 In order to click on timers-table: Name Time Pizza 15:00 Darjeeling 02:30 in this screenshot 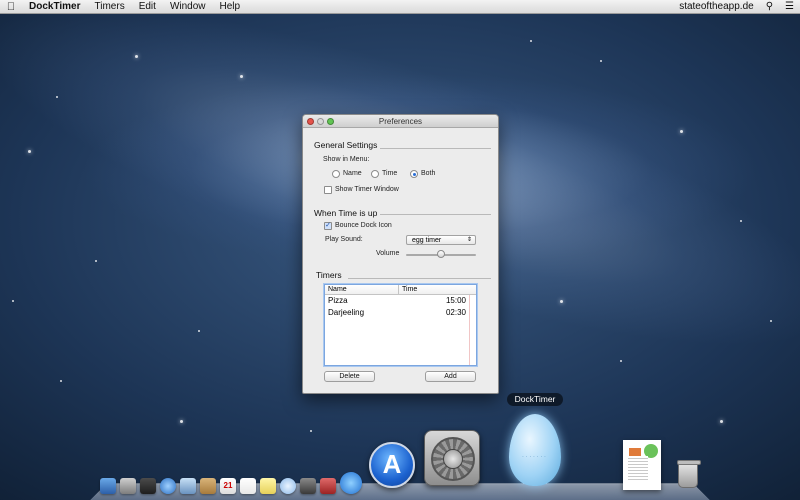, I will do `click(400, 325)`.